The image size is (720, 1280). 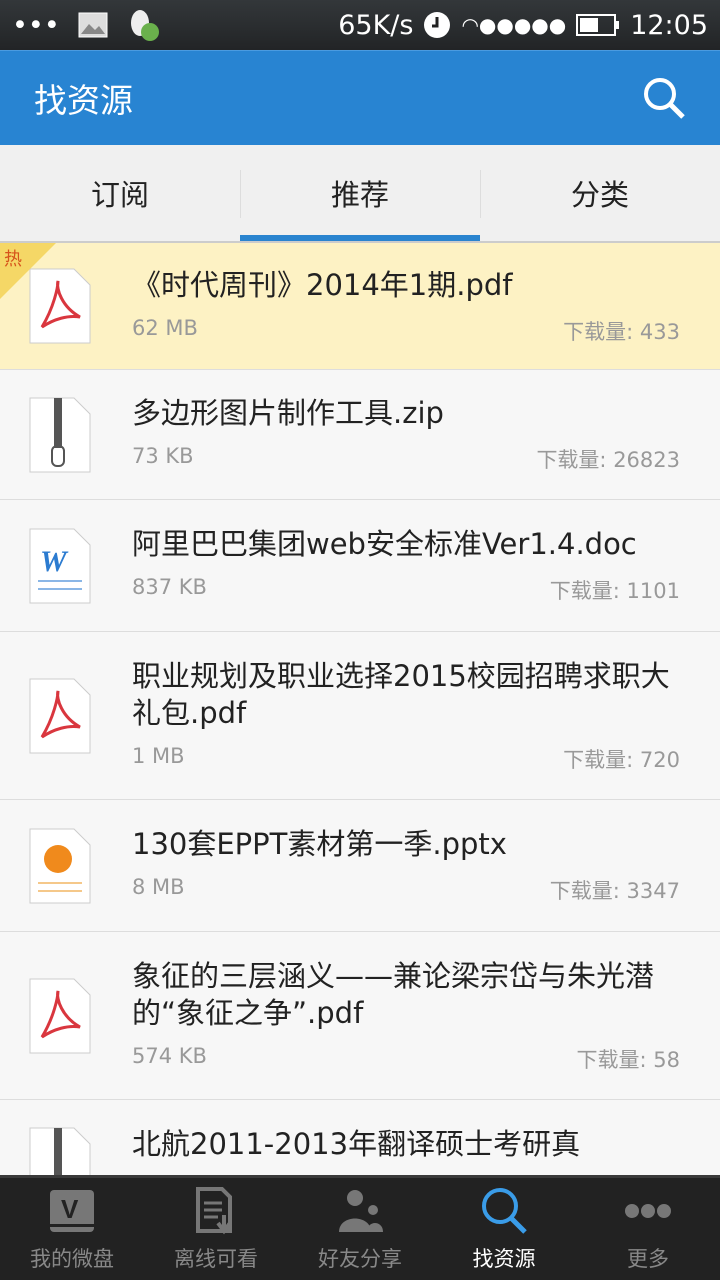 I want to click on download-count: 下载量: 26823, so click(x=608, y=460).